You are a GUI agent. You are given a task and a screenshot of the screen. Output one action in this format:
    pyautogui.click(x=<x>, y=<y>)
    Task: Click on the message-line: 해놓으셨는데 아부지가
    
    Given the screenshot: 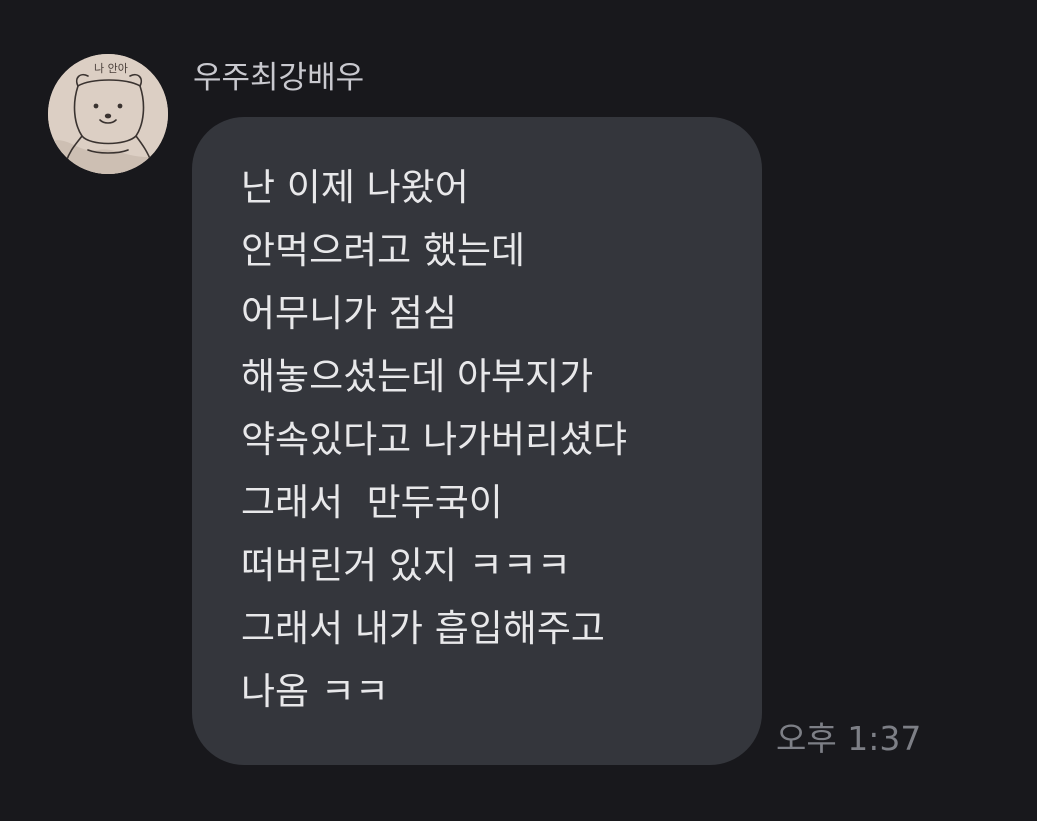 What is the action you would take?
    pyautogui.click(x=417, y=376)
    